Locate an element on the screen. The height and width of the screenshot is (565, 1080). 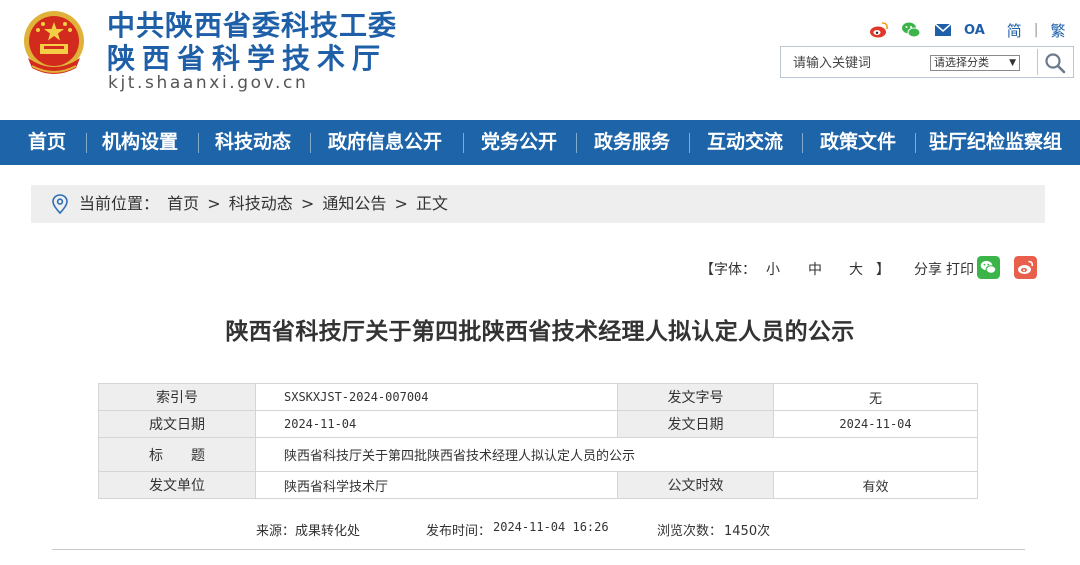
article-title: 陕西省科技厅关于第四批陕西省技术经理人拟认定人员的公示 is located at coordinates (540, 332).